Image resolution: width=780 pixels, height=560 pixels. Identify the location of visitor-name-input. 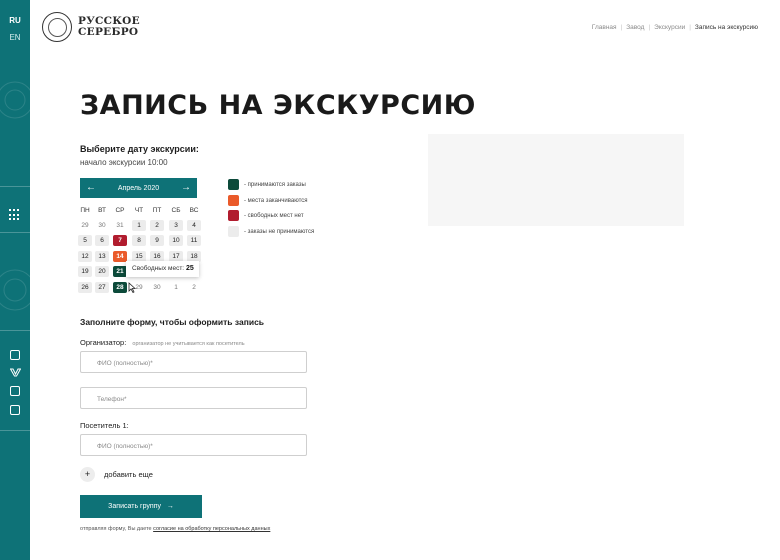
(193, 446).